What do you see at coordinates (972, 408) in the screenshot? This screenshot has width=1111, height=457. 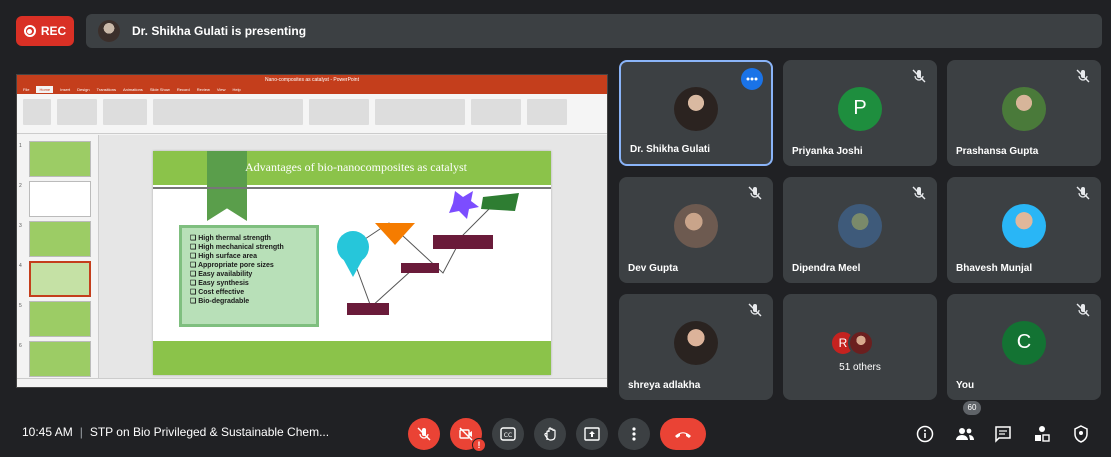 I see `participant-count-badge: 60` at bounding box center [972, 408].